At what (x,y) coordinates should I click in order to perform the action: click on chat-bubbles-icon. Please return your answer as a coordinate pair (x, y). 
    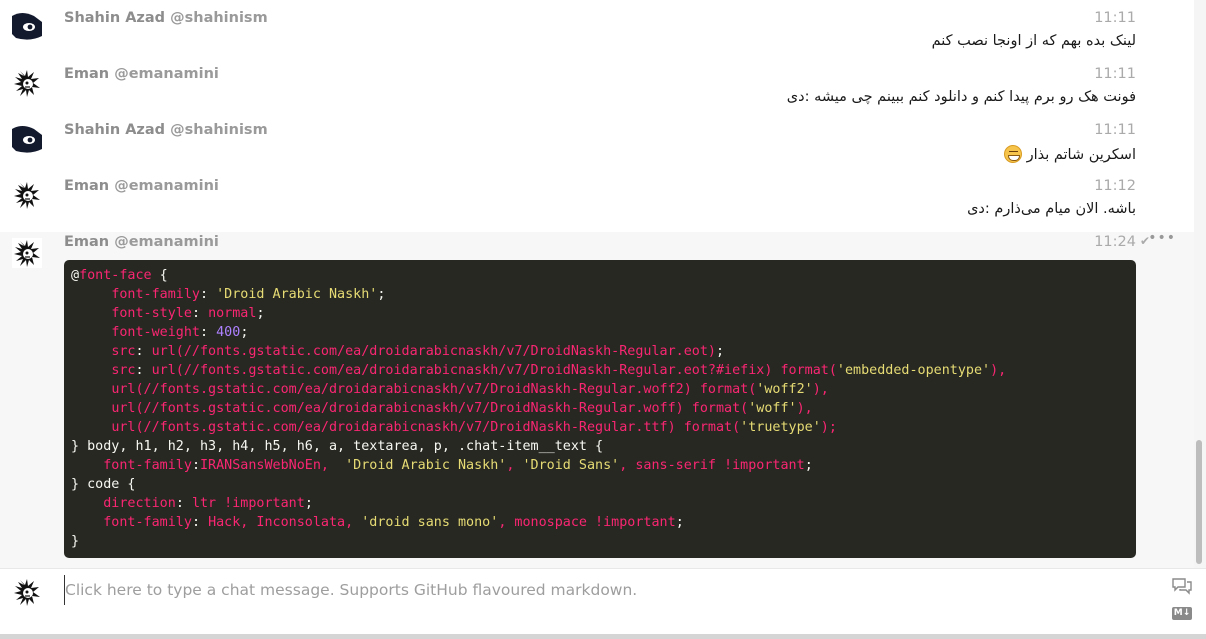
    Looking at the image, I should click on (1182, 586).